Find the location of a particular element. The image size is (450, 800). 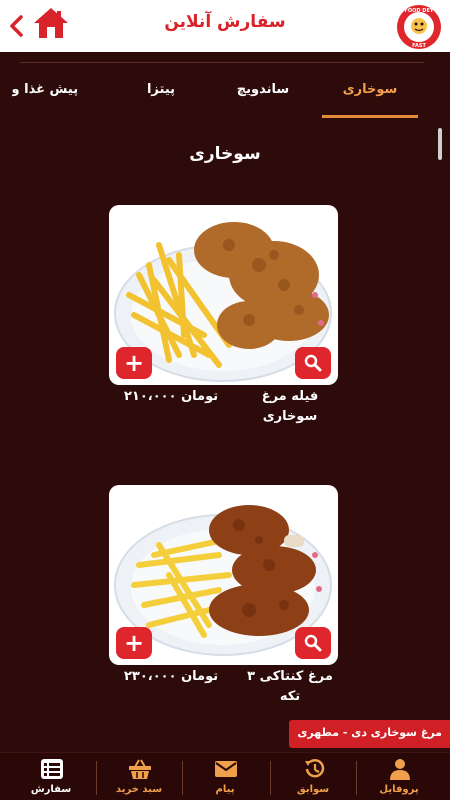

product-name-line: مرغ کنتاکی ۳ is located at coordinates (290, 676).